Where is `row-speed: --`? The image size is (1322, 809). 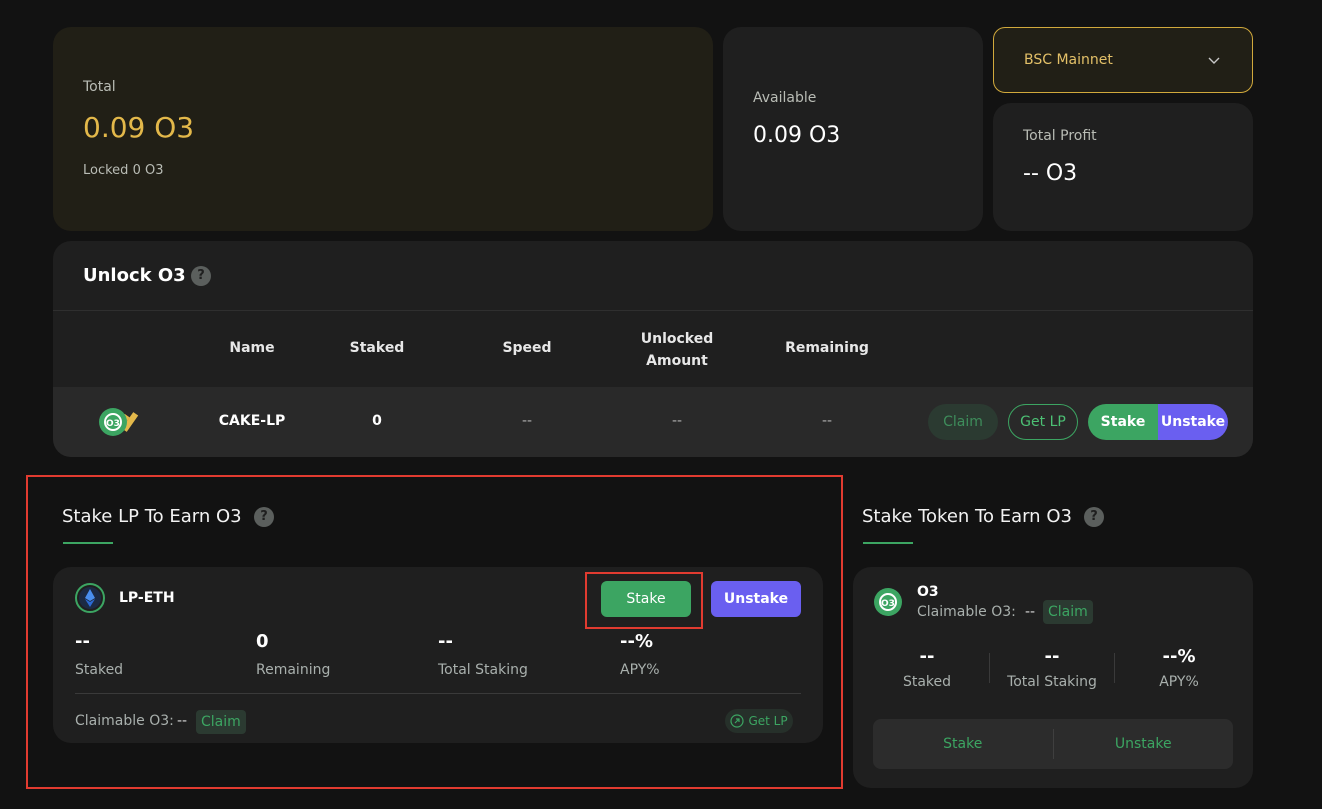 row-speed: -- is located at coordinates (527, 421).